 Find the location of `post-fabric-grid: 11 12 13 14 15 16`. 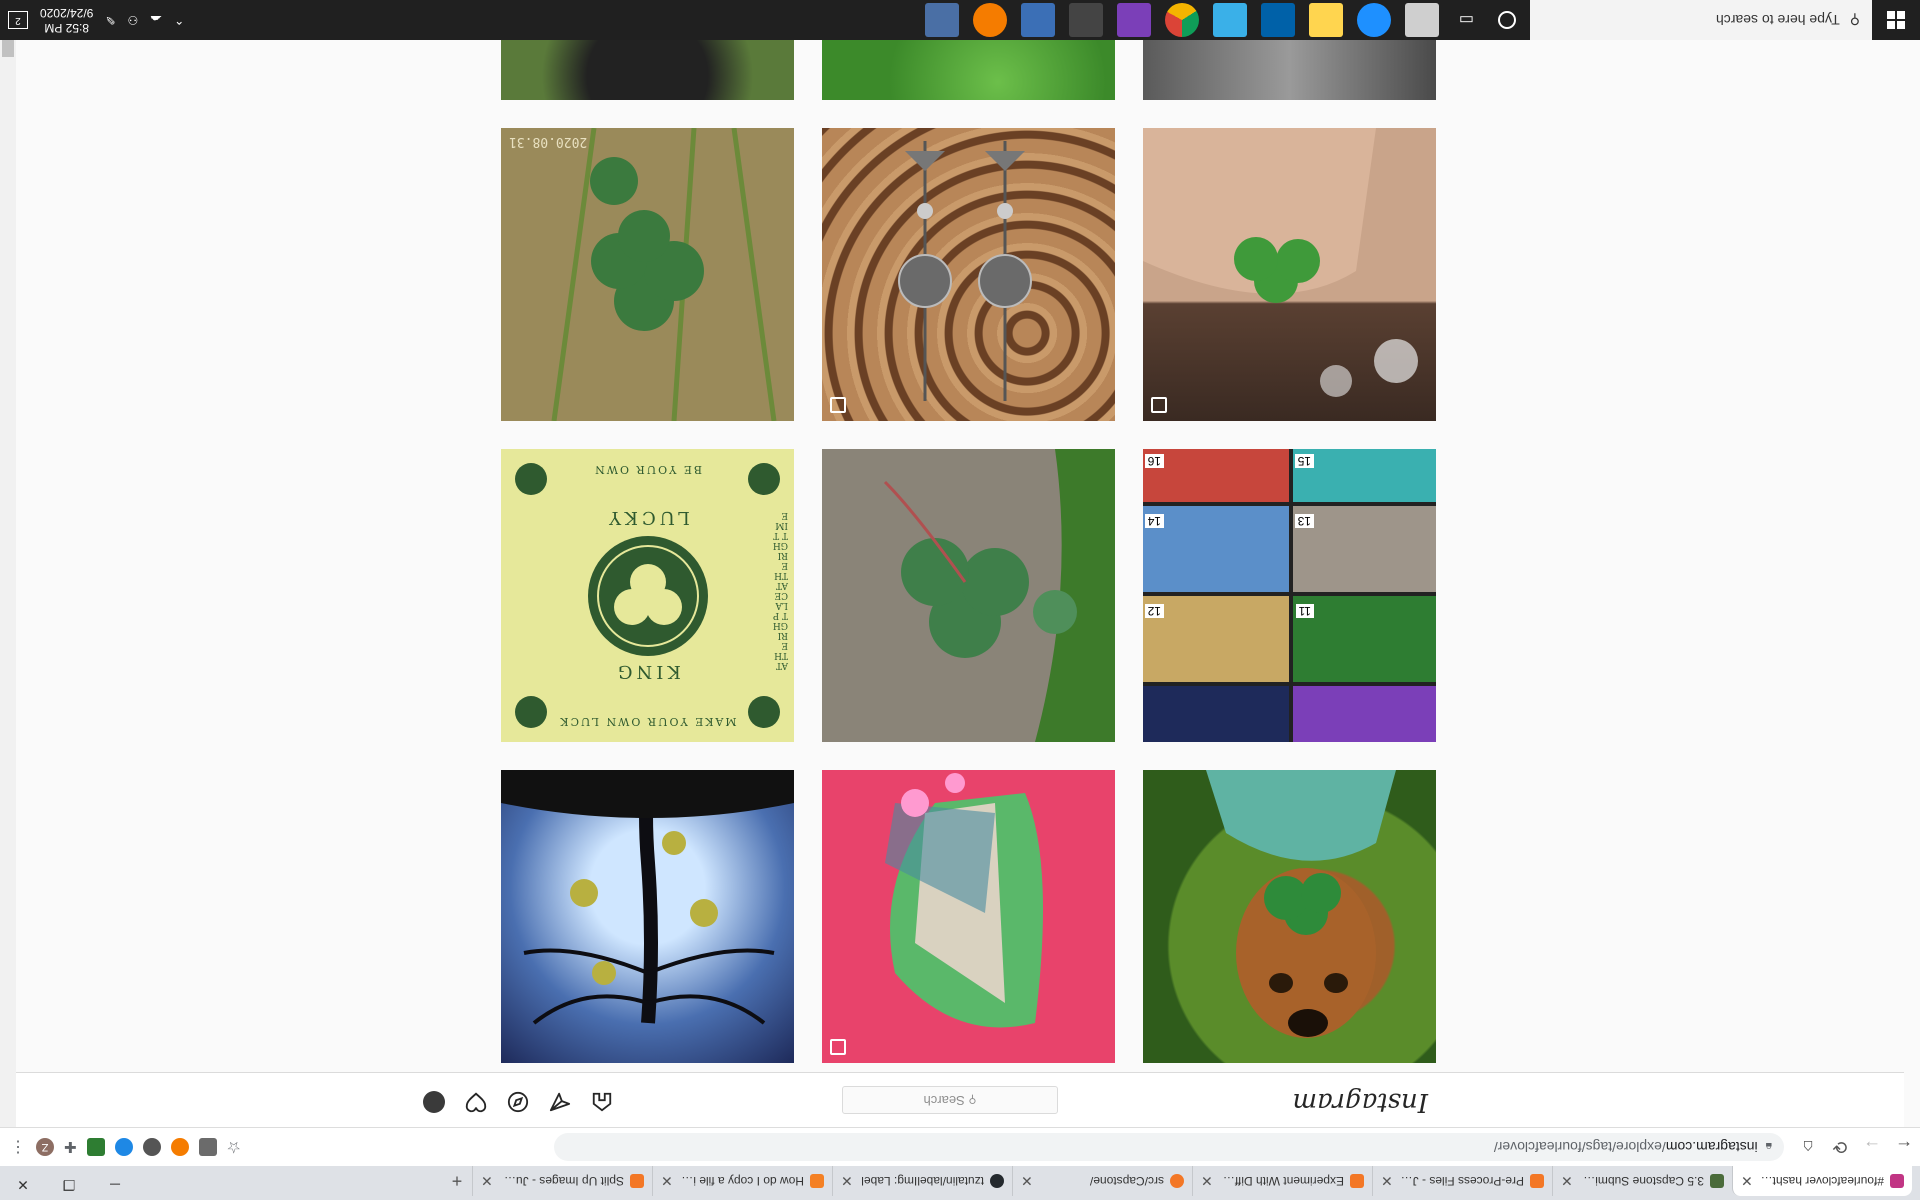

post-fabric-grid: 11 12 13 14 15 16 is located at coordinates (1289, 595).